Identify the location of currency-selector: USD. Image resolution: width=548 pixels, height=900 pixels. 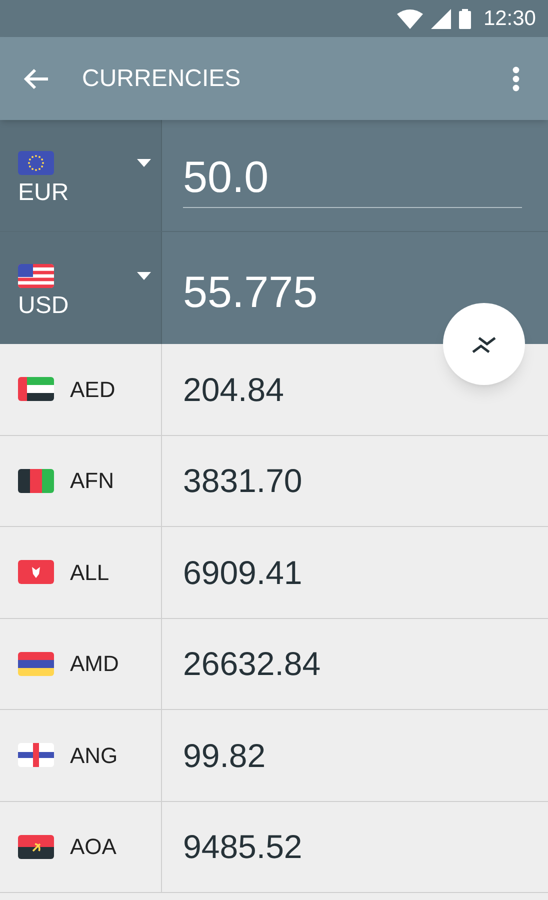
(81, 288).